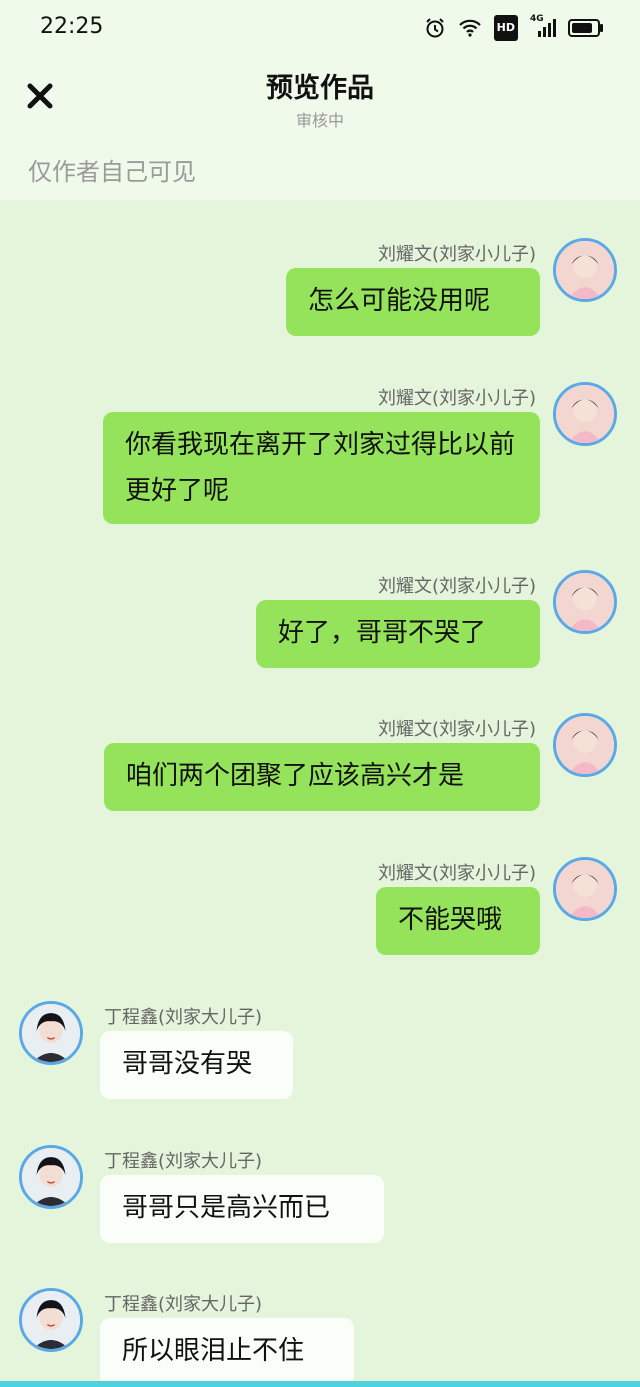 The image size is (640, 1387). What do you see at coordinates (320, 1056) in the screenshot?
I see `chat-message: 丁程鑫(刘家大儿子) 哥哥没有哭` at bounding box center [320, 1056].